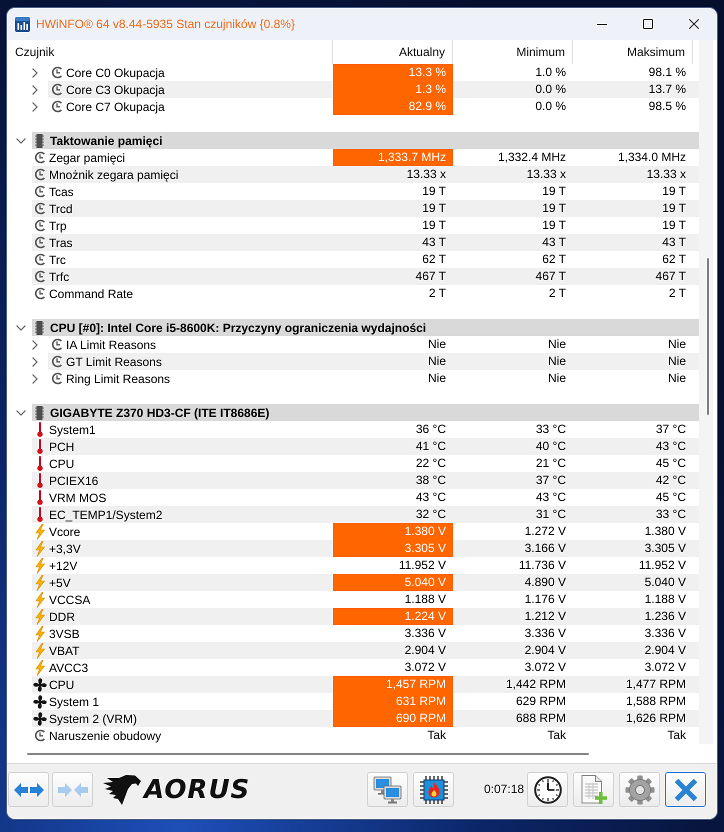 Image resolution: width=724 pixels, height=832 pixels. I want to click on group-header: GIGABYTE Z370 HD3-CF (ITE IT8686E), so click(365, 412).